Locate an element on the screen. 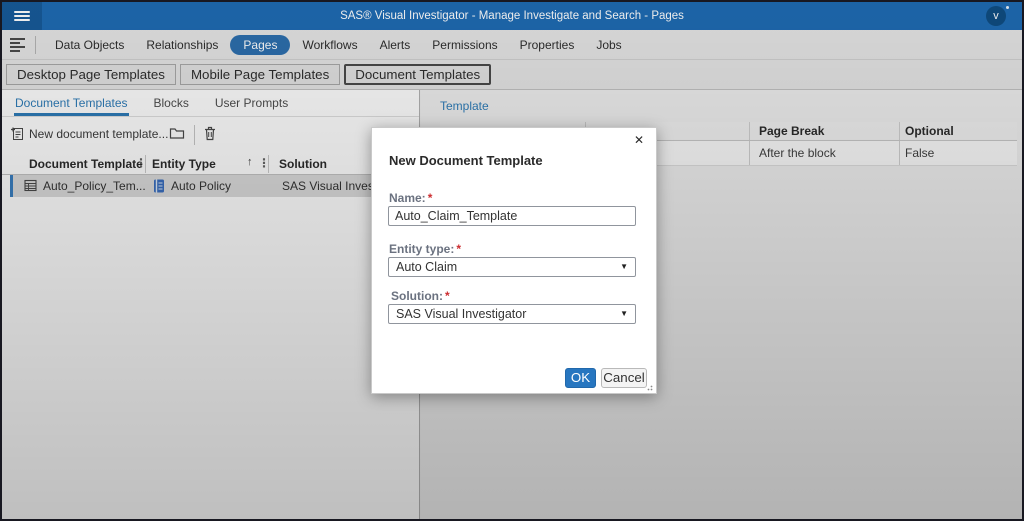 Image resolution: width=1024 pixels, height=521 pixels. sort-ascending-icon: ↑ is located at coordinates (250, 162).